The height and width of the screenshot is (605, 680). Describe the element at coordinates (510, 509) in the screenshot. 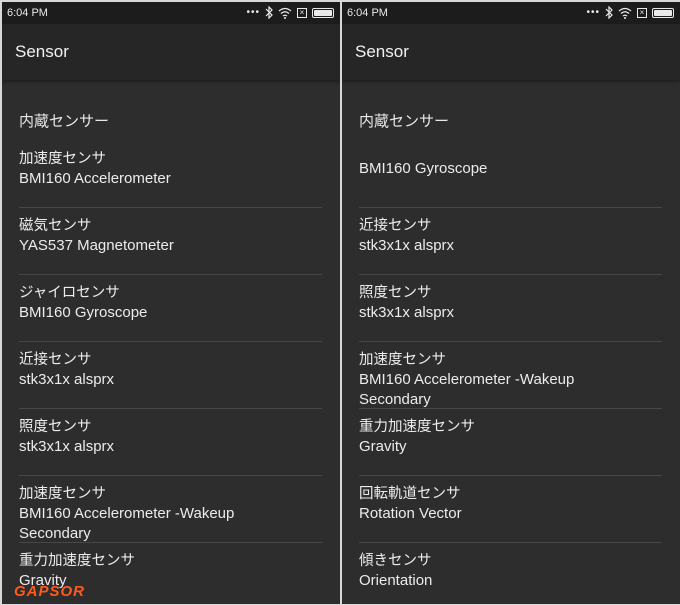

I see `sensor-item: 回転軌道センサ Rotation Vector` at that location.